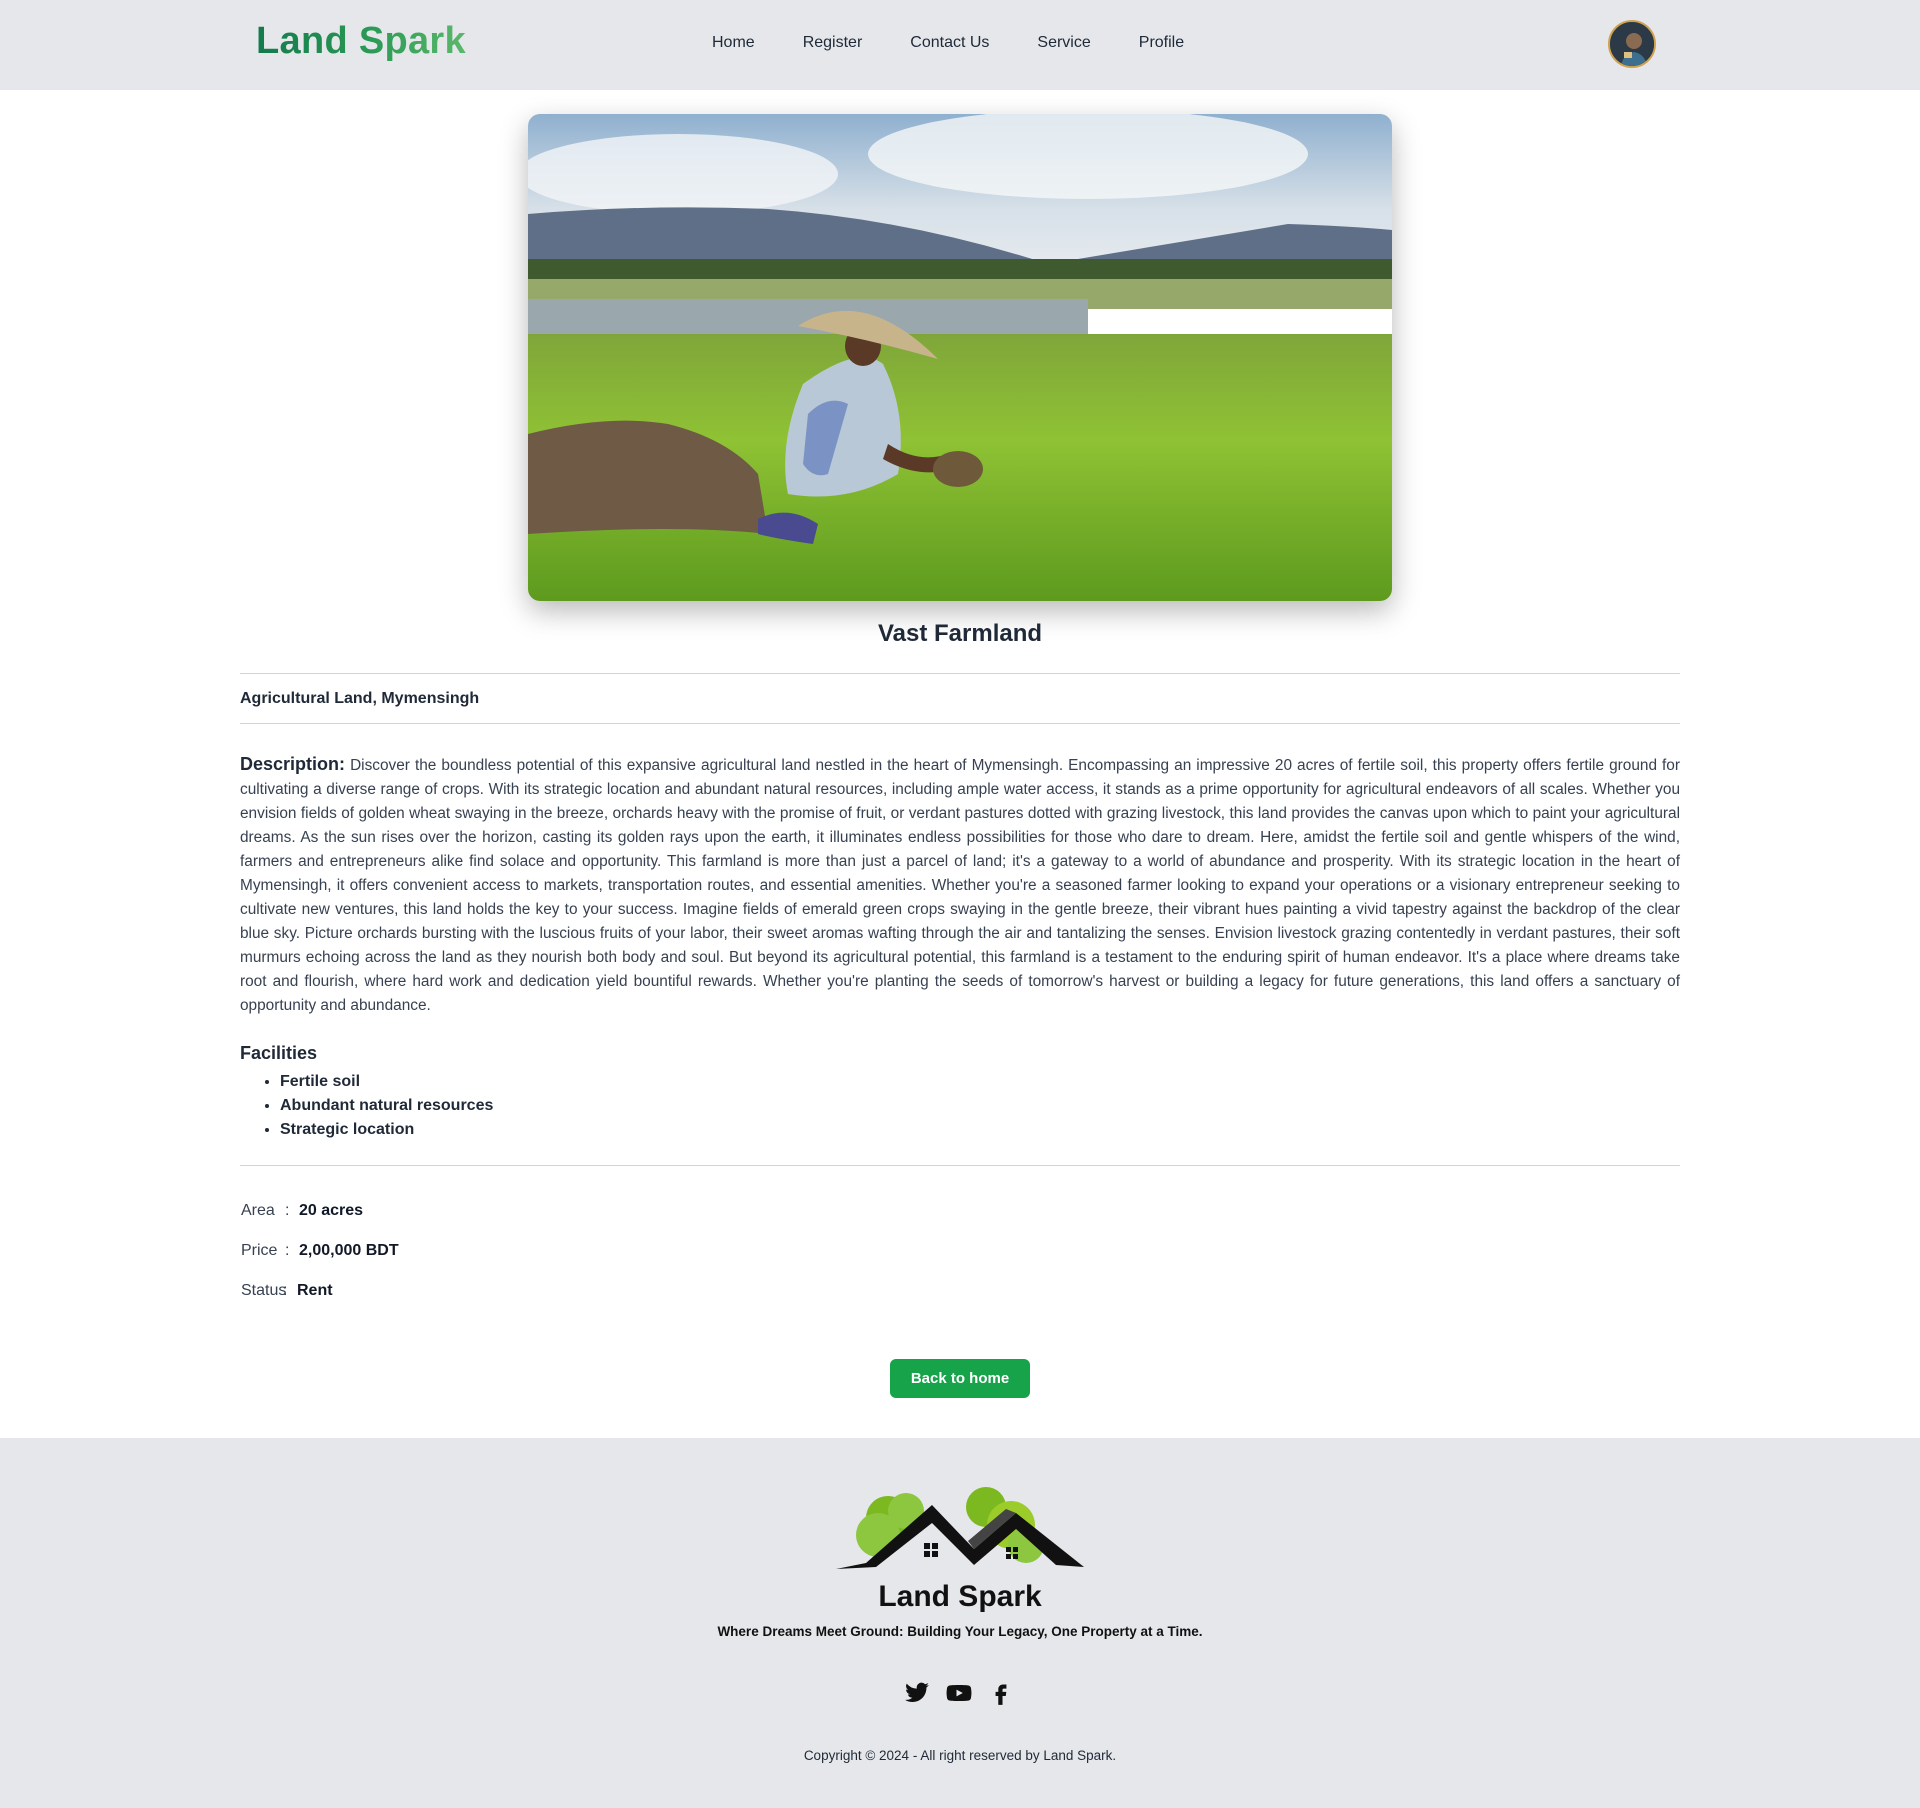 The image size is (1920, 1808). I want to click on area-label: Area, so click(258, 1210).